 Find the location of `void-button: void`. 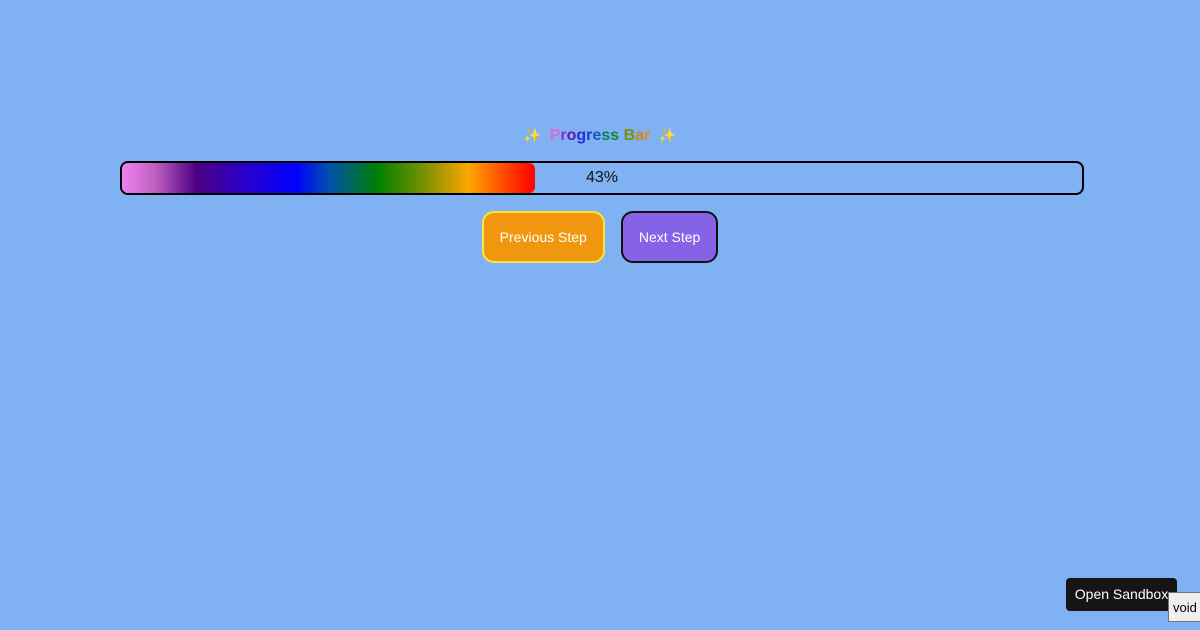

void-button: void is located at coordinates (1184, 607).